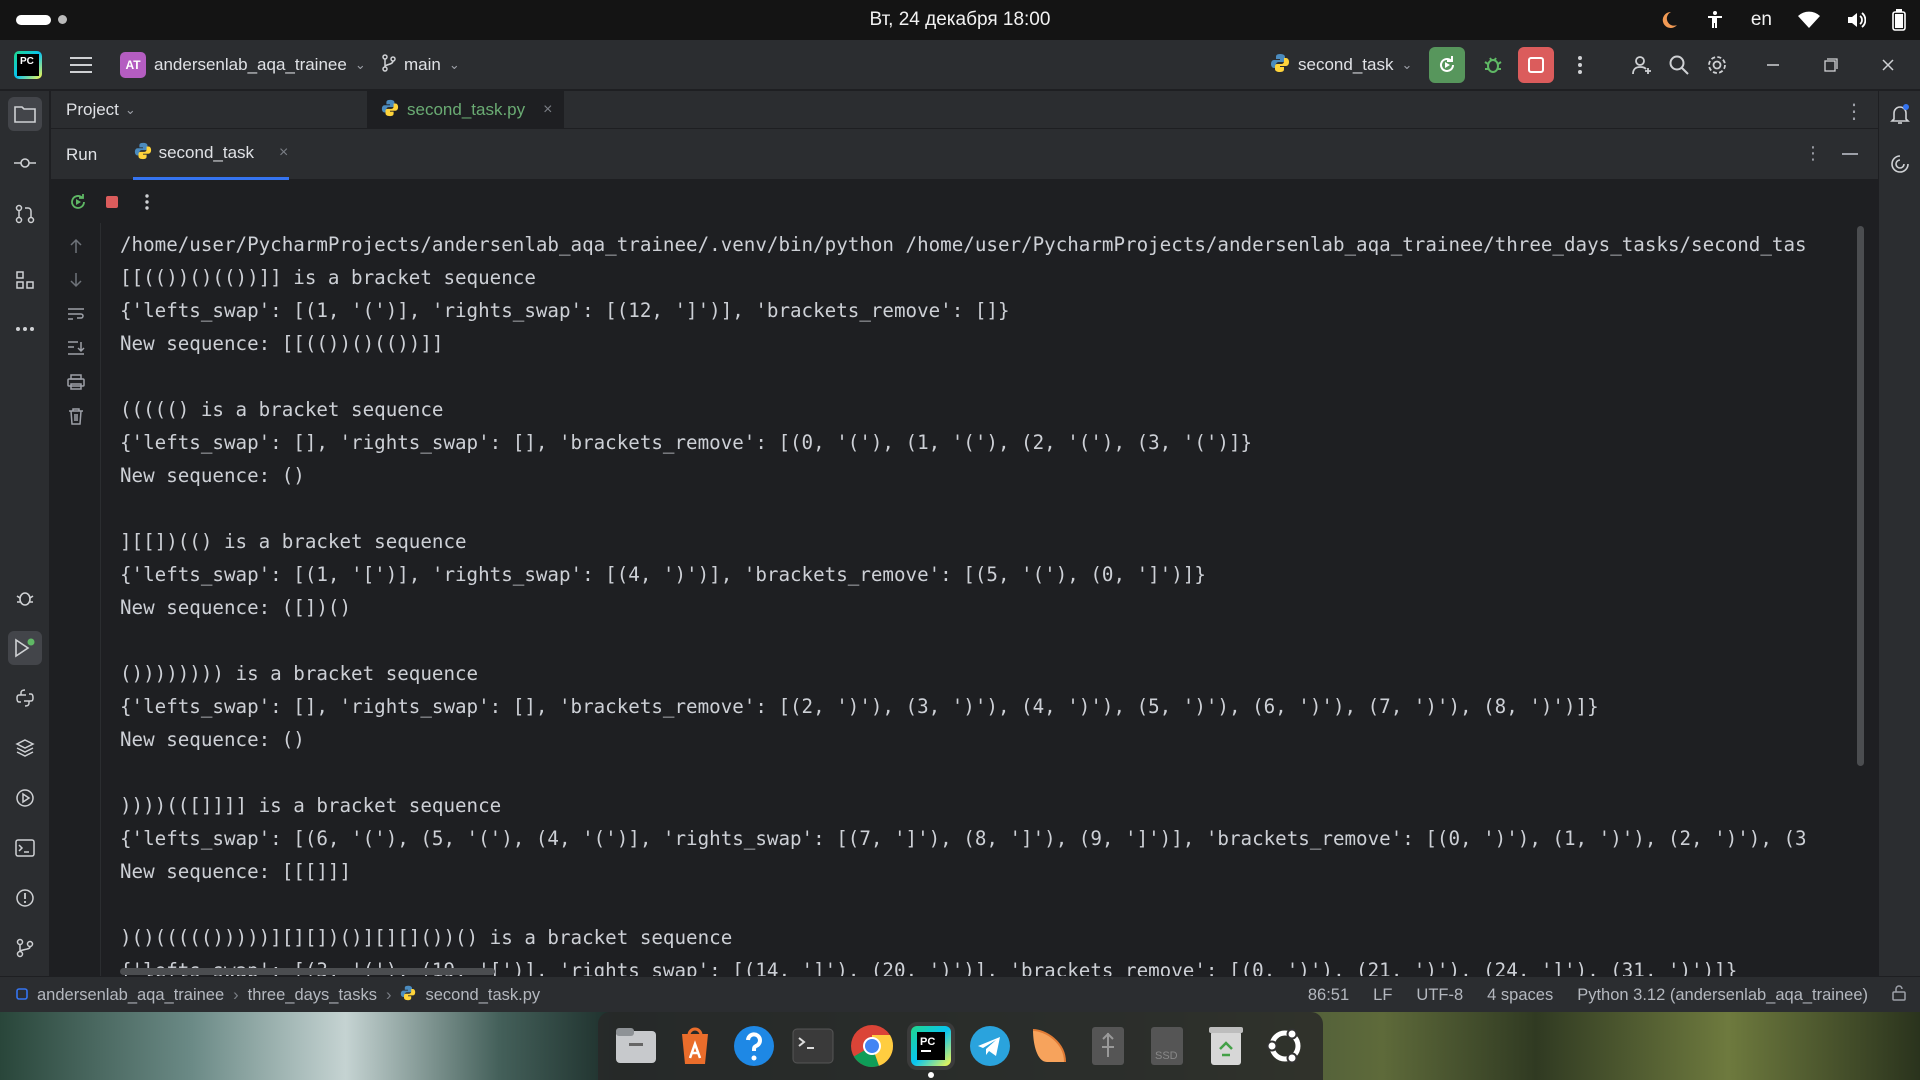 The height and width of the screenshot is (1080, 1920). I want to click on editor-tab-second-task: second_task.py ×, so click(465, 110).